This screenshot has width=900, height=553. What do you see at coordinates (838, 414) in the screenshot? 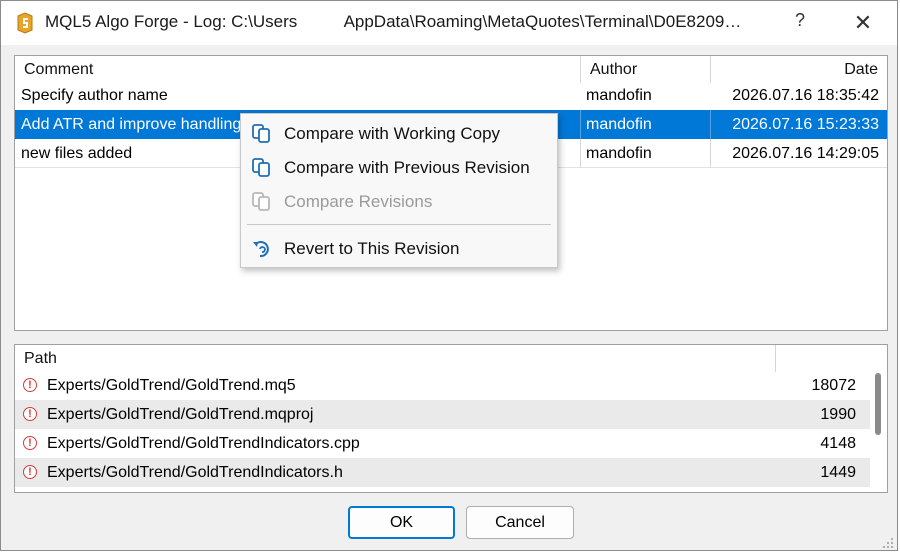
I see `file-size: 1990` at bounding box center [838, 414].